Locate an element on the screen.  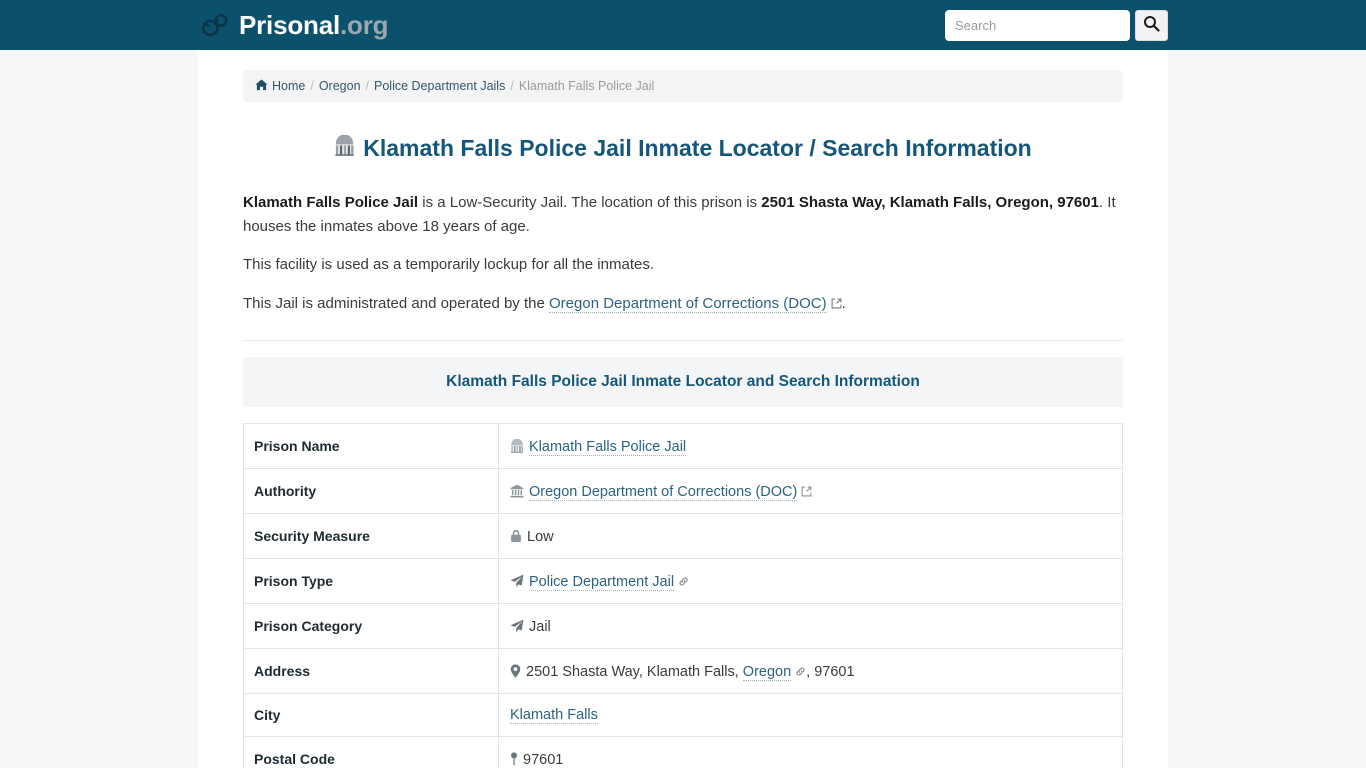
home-icon is located at coordinates (261, 87).